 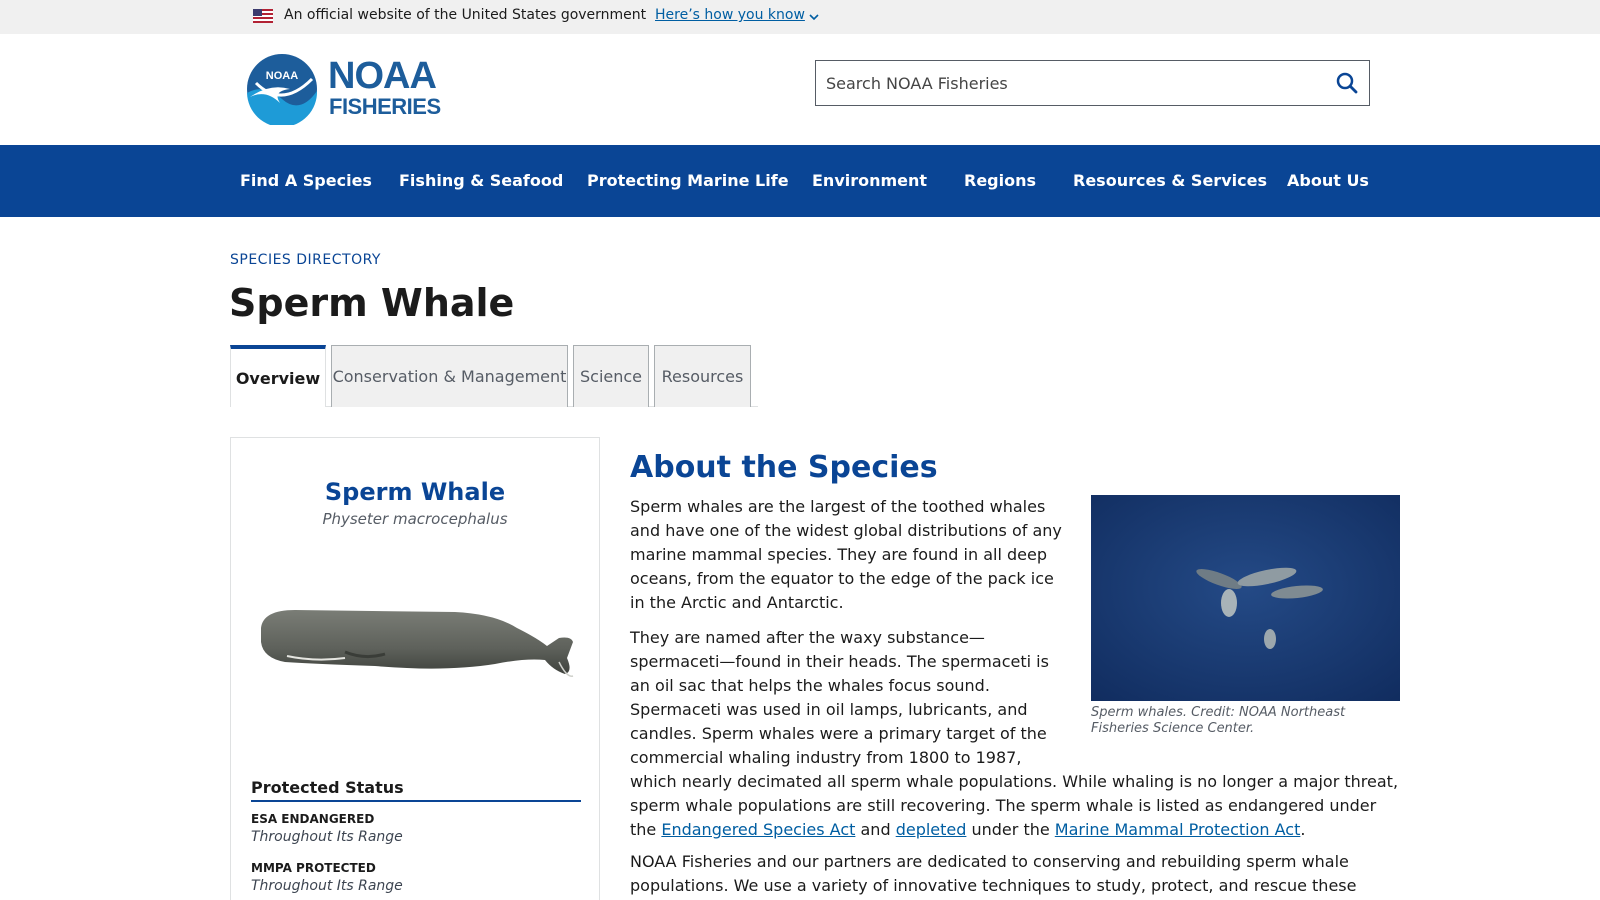 I want to click on how-you-know-link: Here’s how you know, so click(x=730, y=15).